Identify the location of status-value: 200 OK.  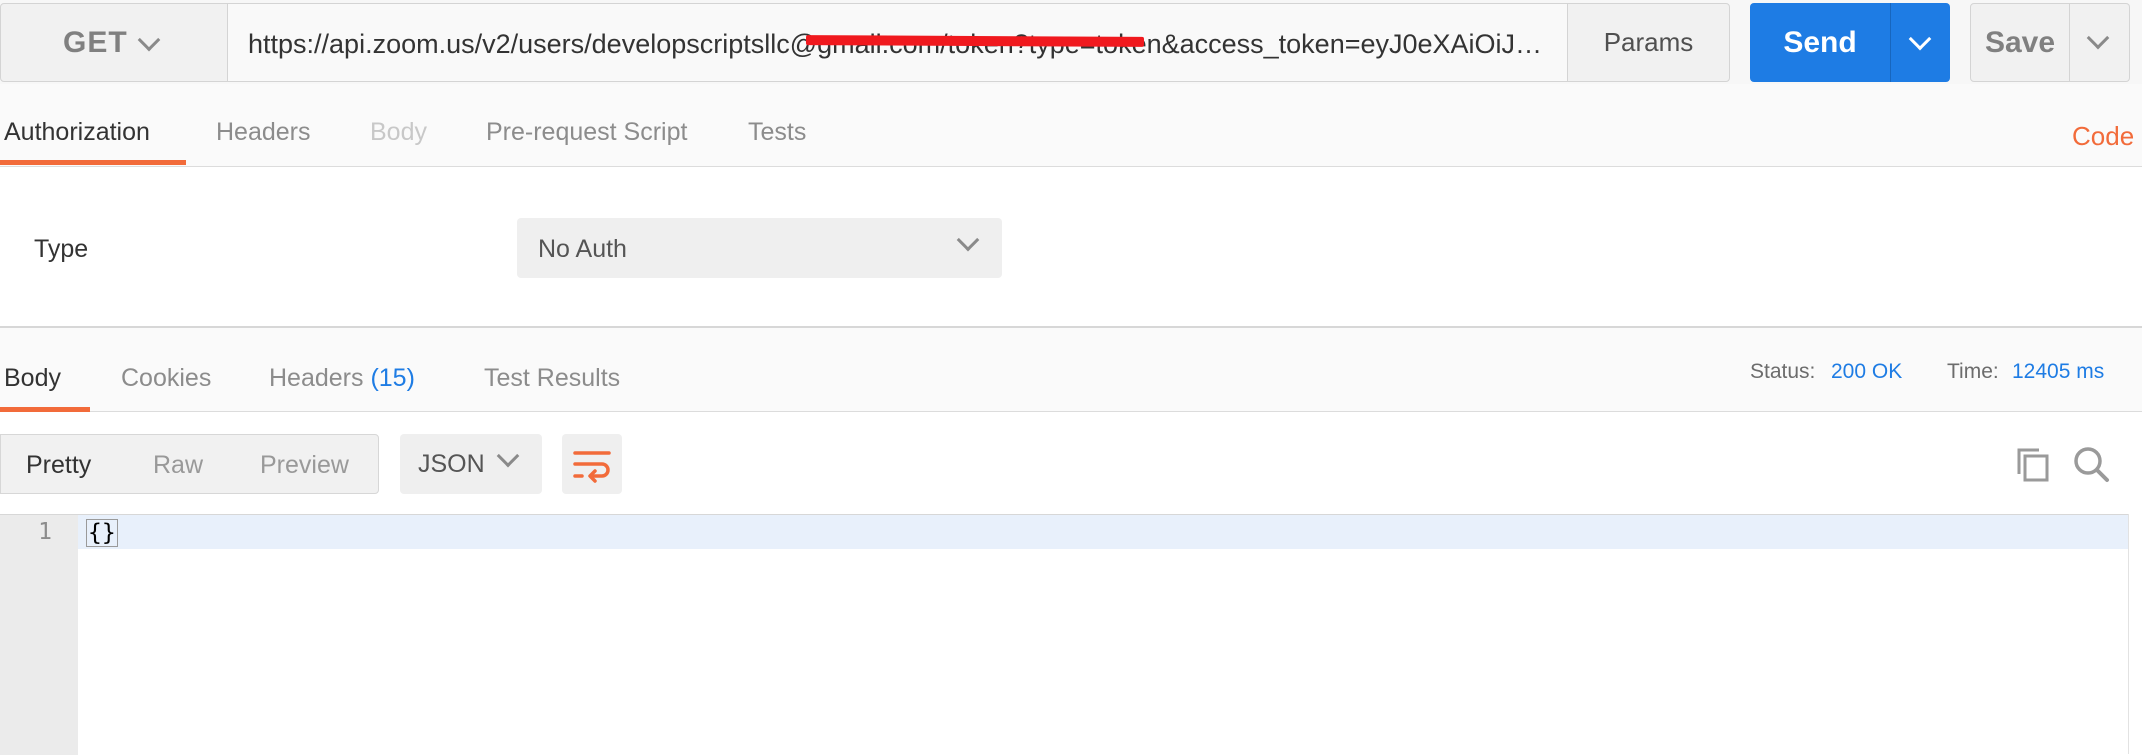
(1867, 371).